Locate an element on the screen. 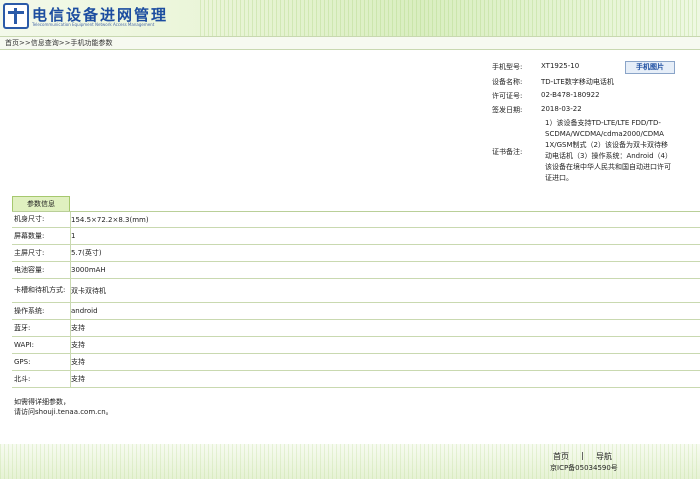 The height and width of the screenshot is (479, 700). param-value: 5.7(英寸) is located at coordinates (86, 253).